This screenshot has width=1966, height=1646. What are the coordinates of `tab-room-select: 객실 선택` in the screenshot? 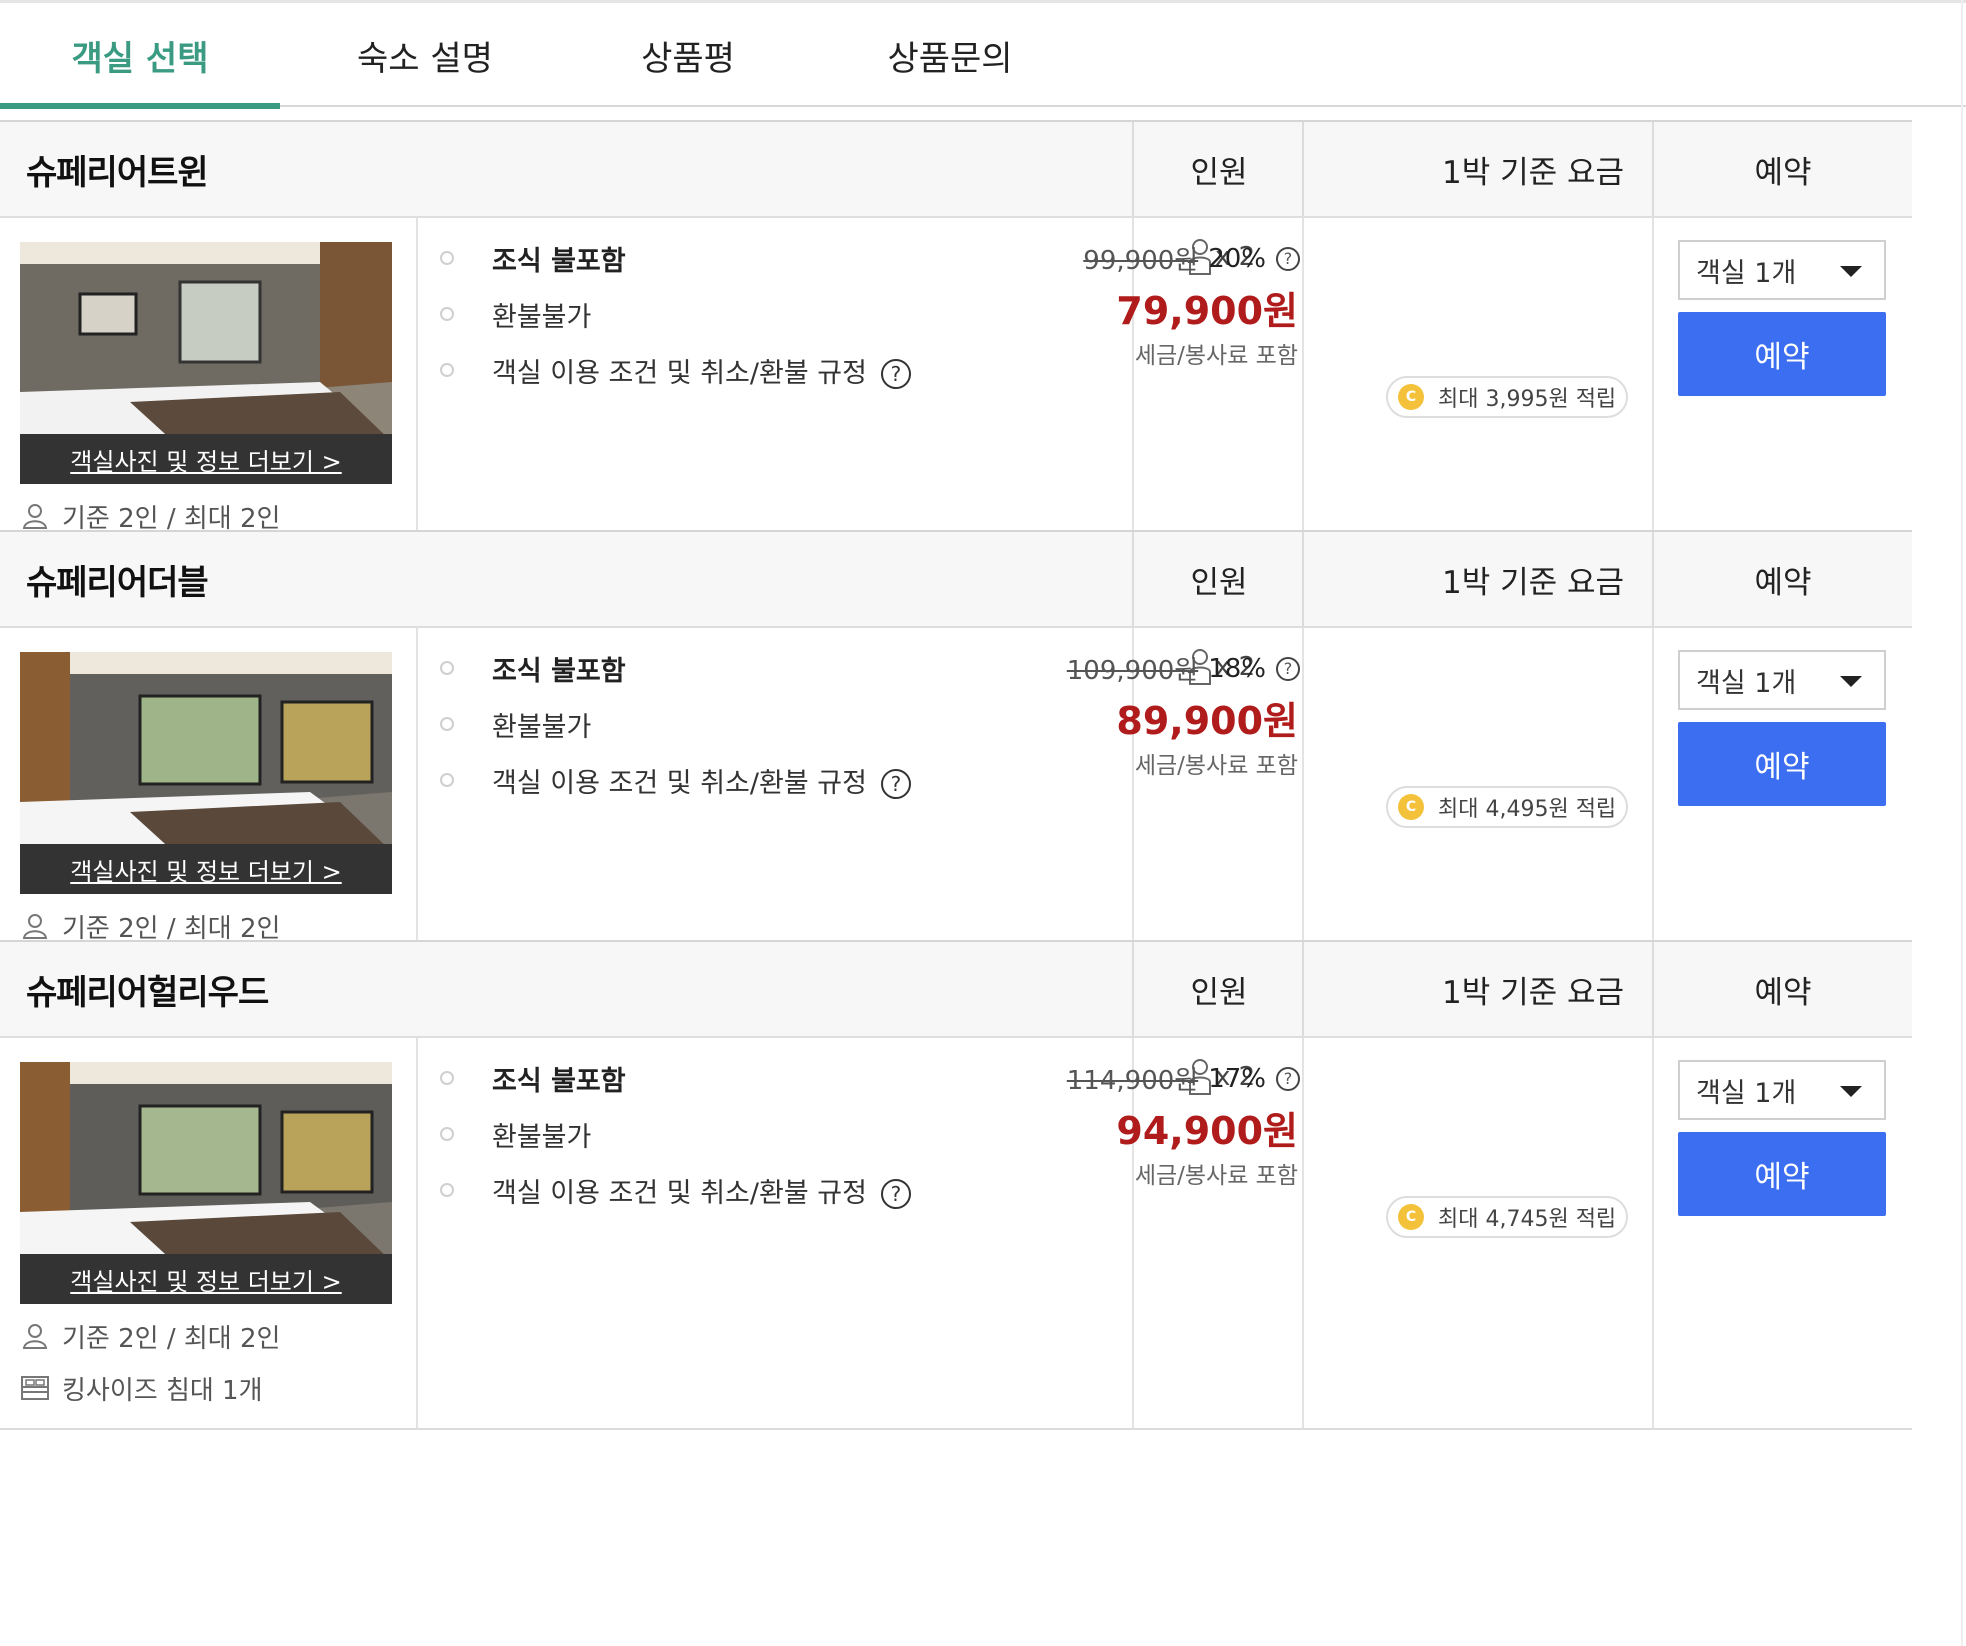 It's located at (140, 56).